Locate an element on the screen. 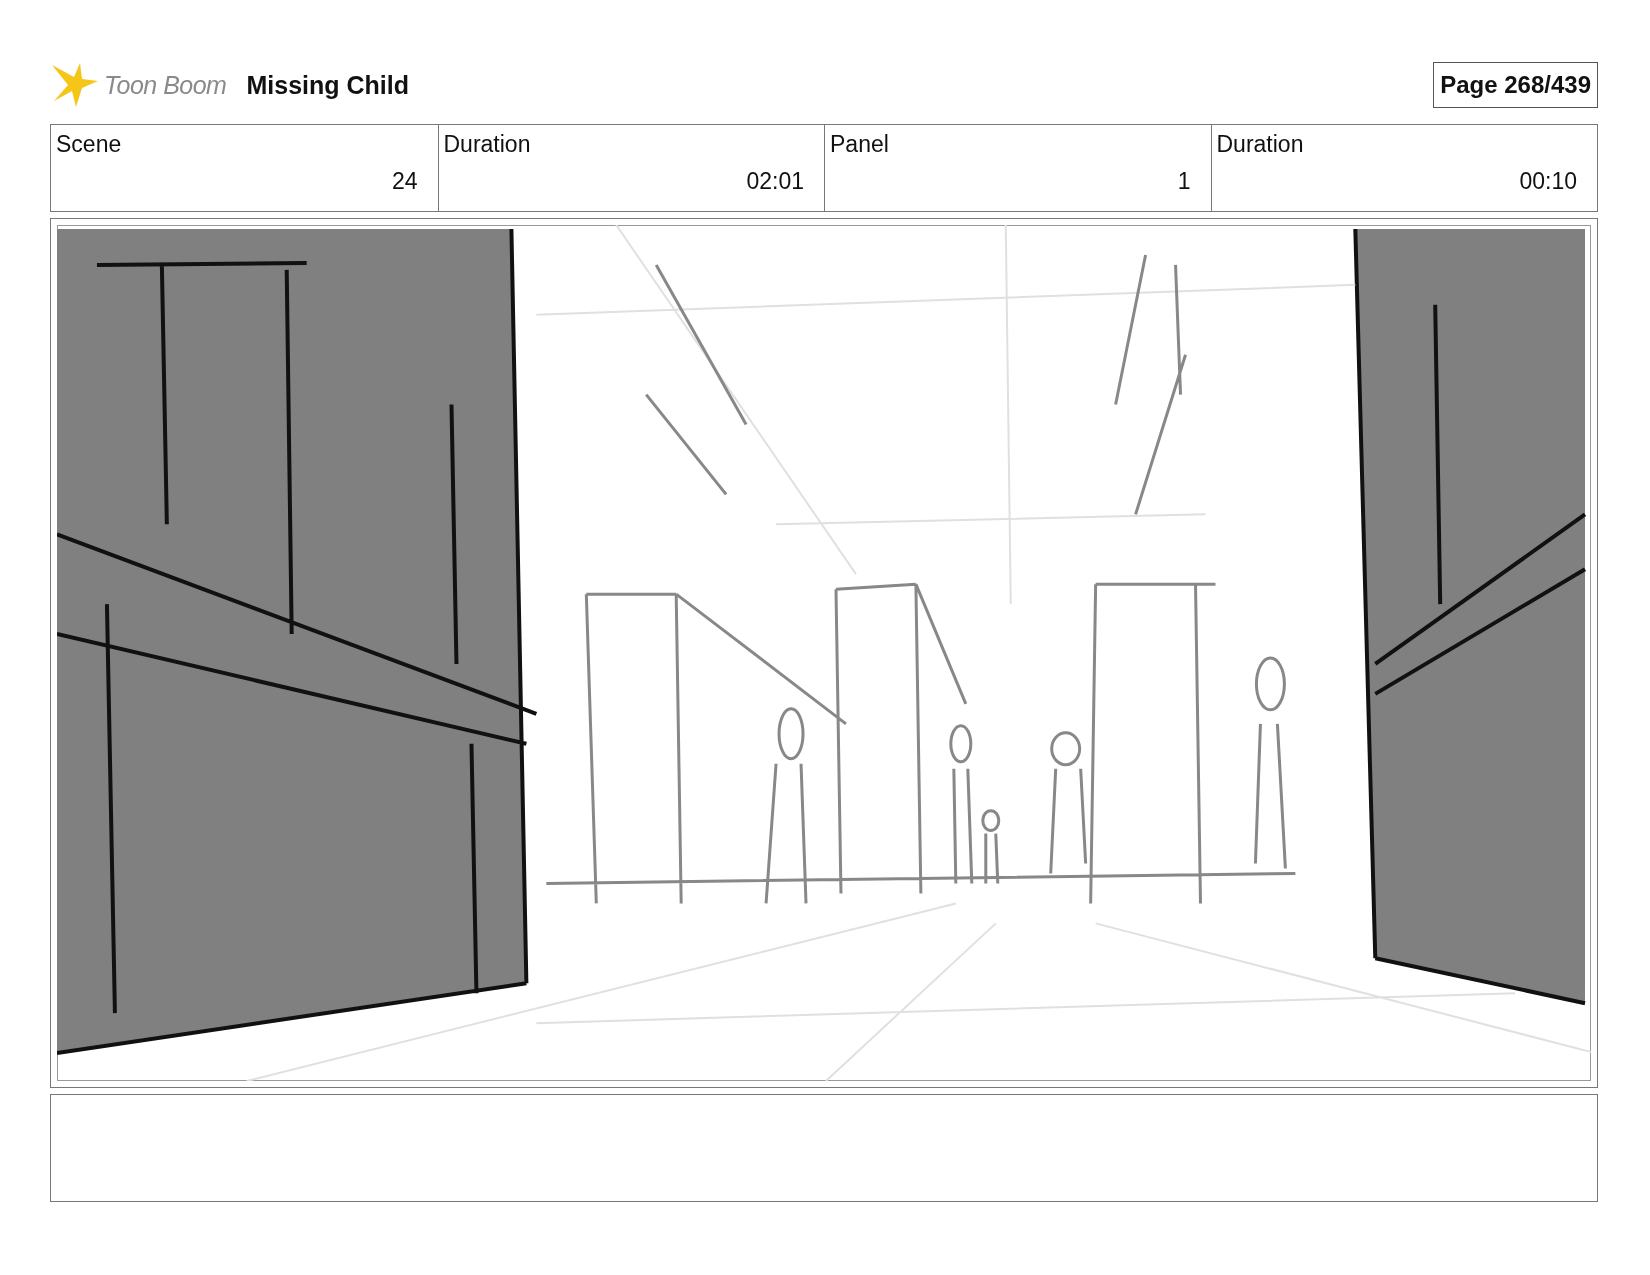 This screenshot has height=1275, width=1650. page-number: Page 268/439 is located at coordinates (1515, 85).